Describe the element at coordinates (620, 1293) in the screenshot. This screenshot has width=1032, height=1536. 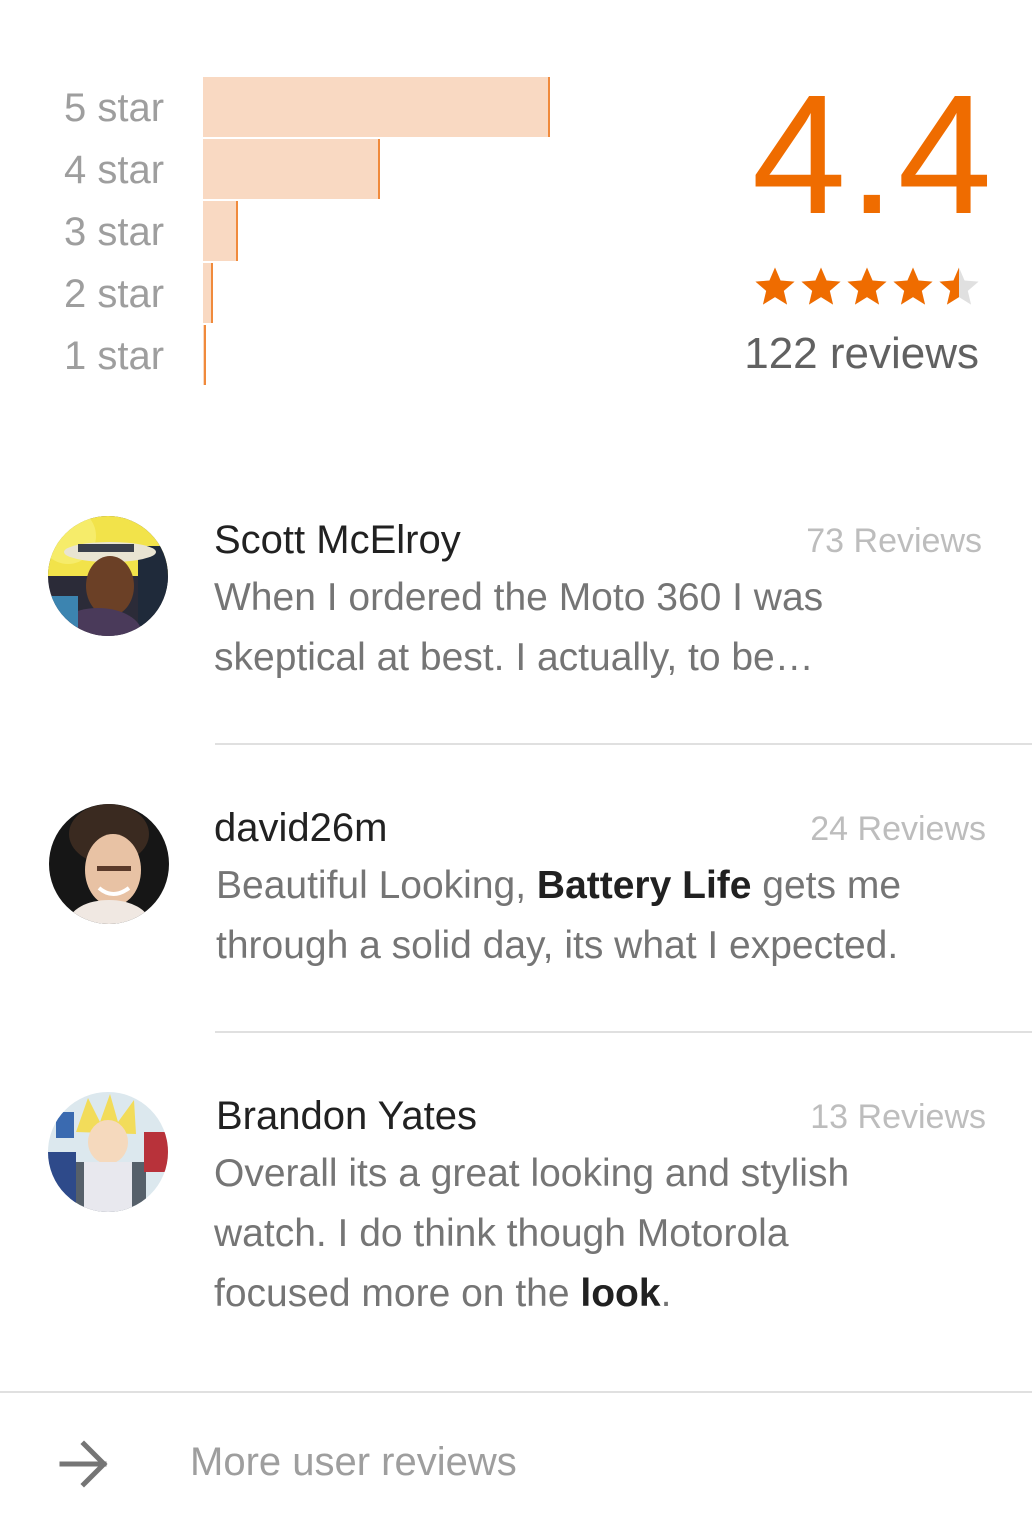
I see `review-text-highlight: look` at that location.